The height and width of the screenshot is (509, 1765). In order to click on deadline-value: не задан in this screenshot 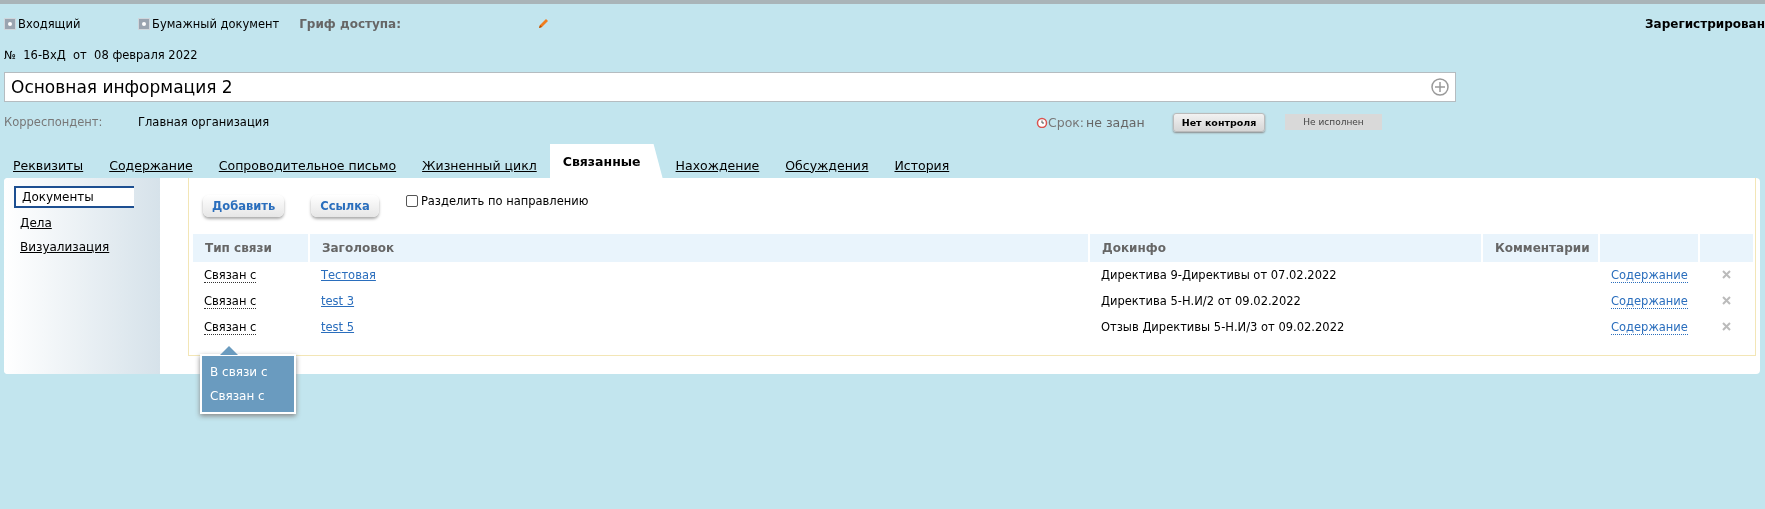, I will do `click(1115, 122)`.